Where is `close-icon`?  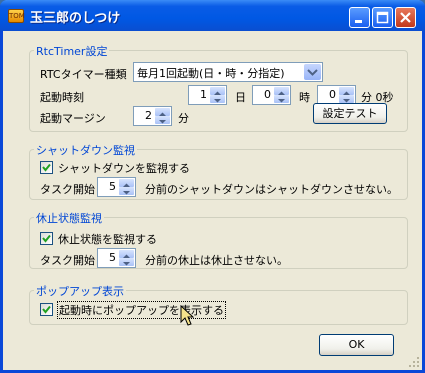 close-icon is located at coordinates (405, 17).